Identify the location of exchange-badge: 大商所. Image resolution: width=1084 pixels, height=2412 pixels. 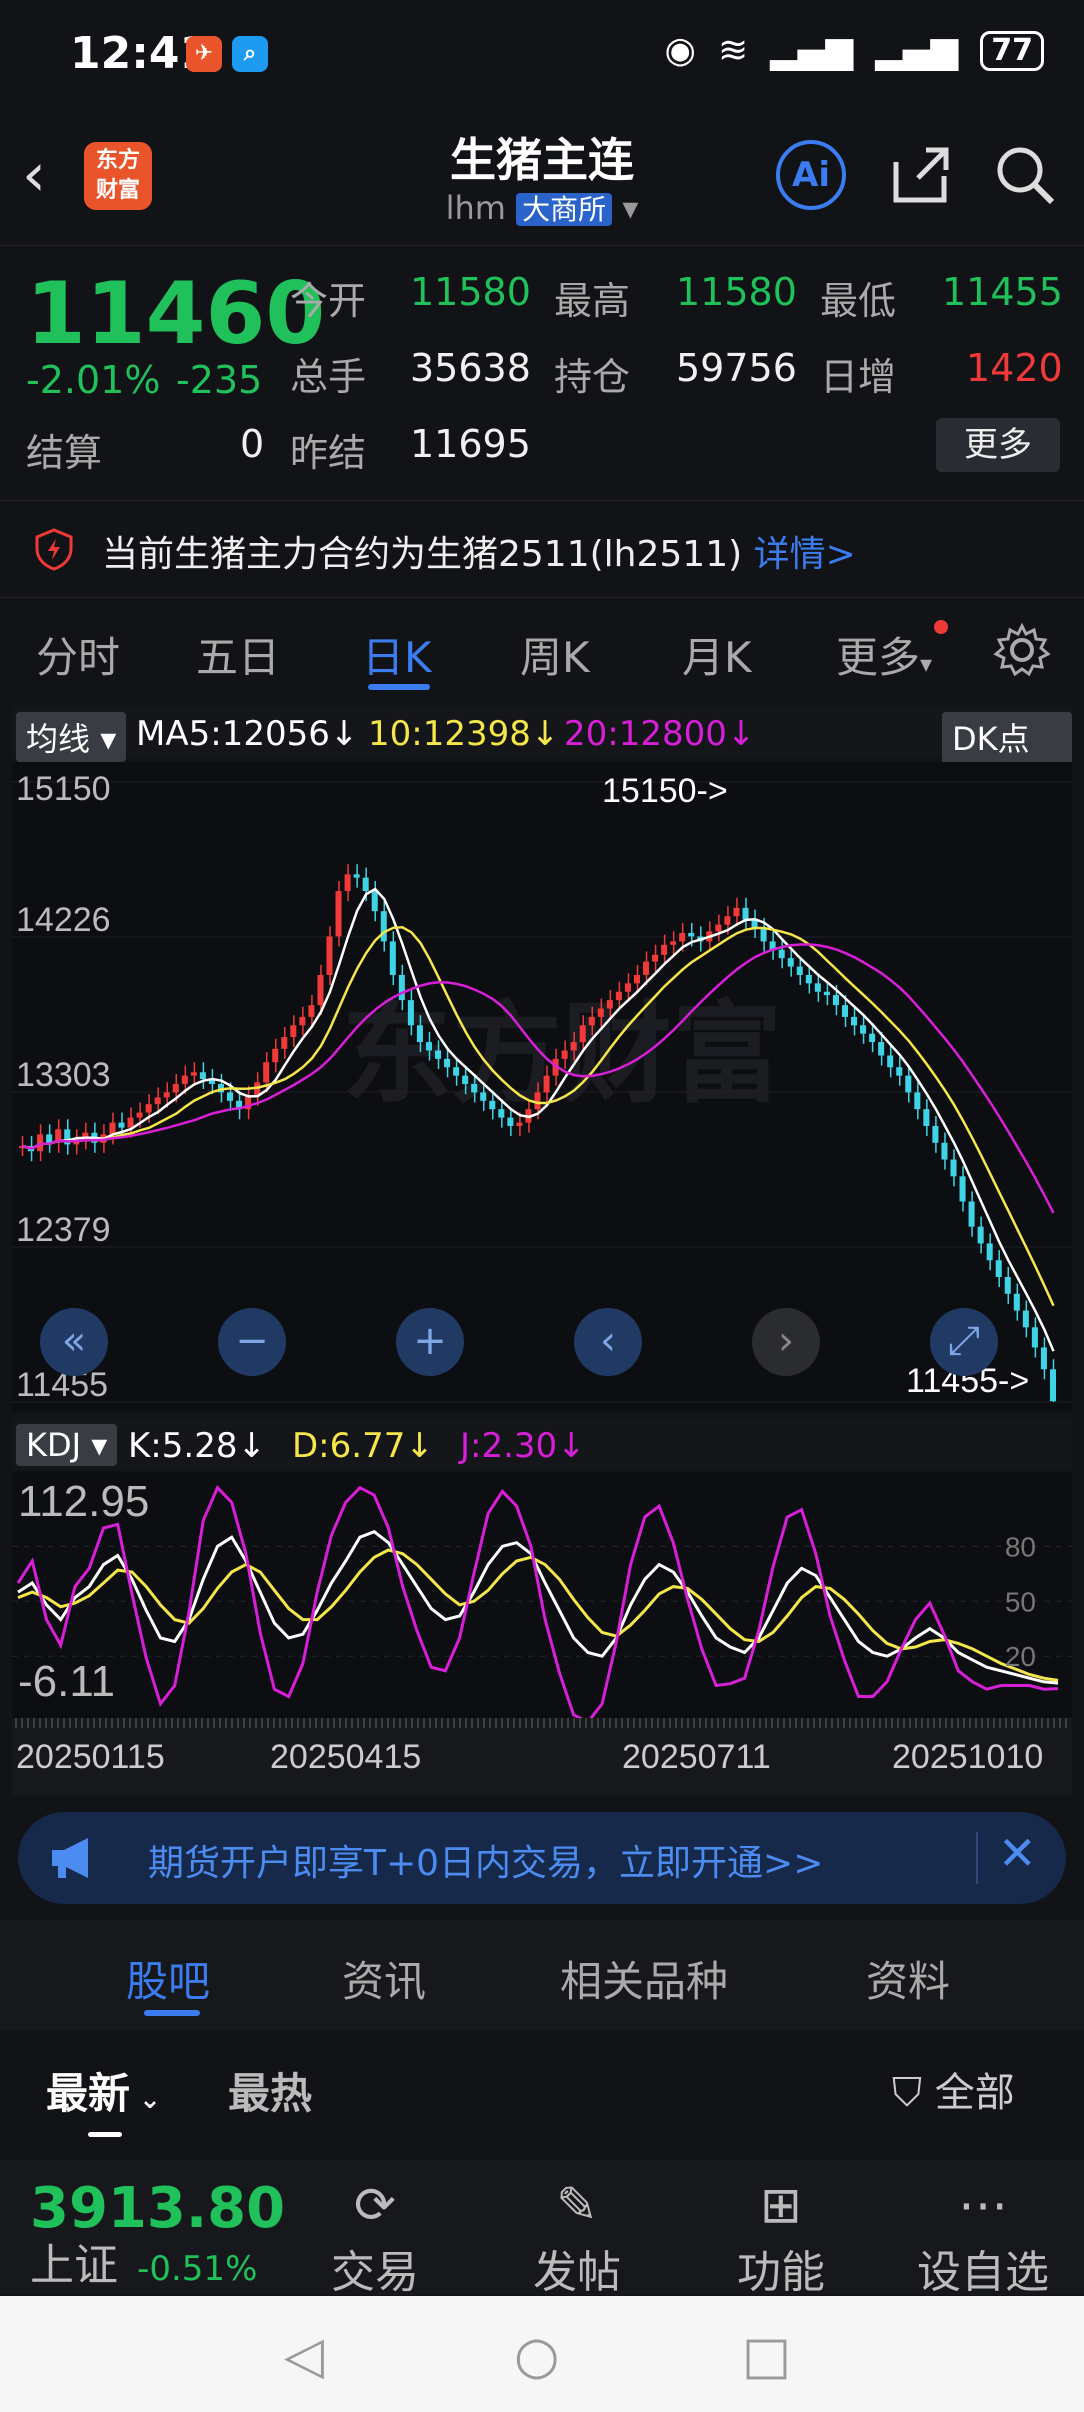
(564, 209).